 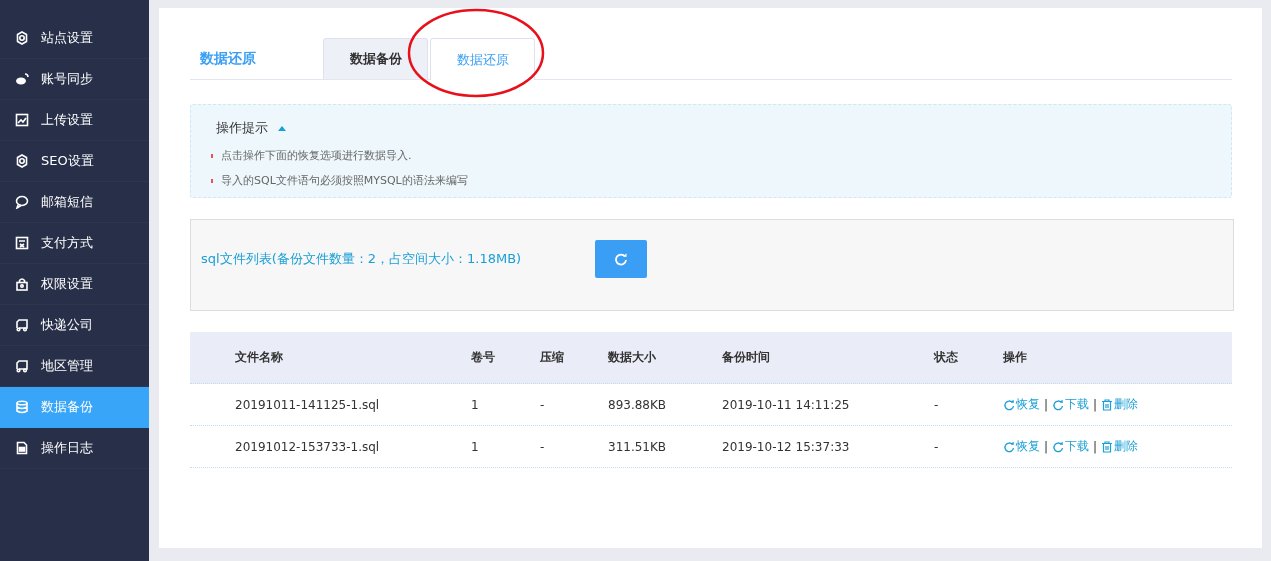 I want to click on sidebar-item: 支付方式, so click(x=74, y=243).